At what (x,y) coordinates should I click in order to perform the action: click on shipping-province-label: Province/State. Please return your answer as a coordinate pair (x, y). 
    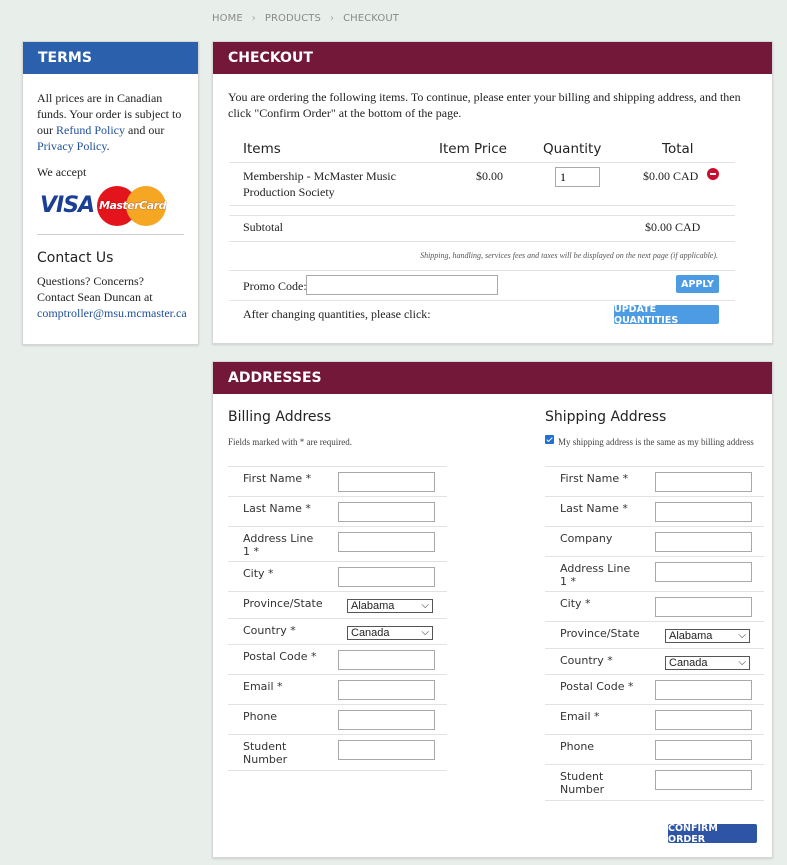
    Looking at the image, I should click on (600, 633).